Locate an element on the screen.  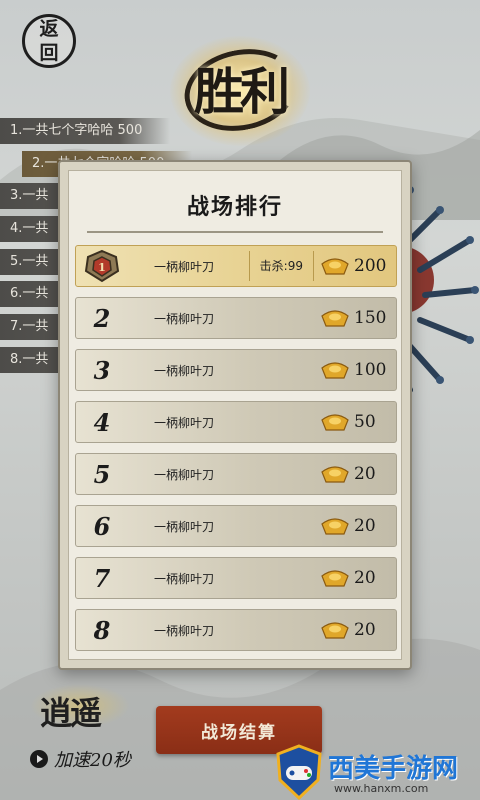
rank-number: 7 is located at coordinates (102, 578).